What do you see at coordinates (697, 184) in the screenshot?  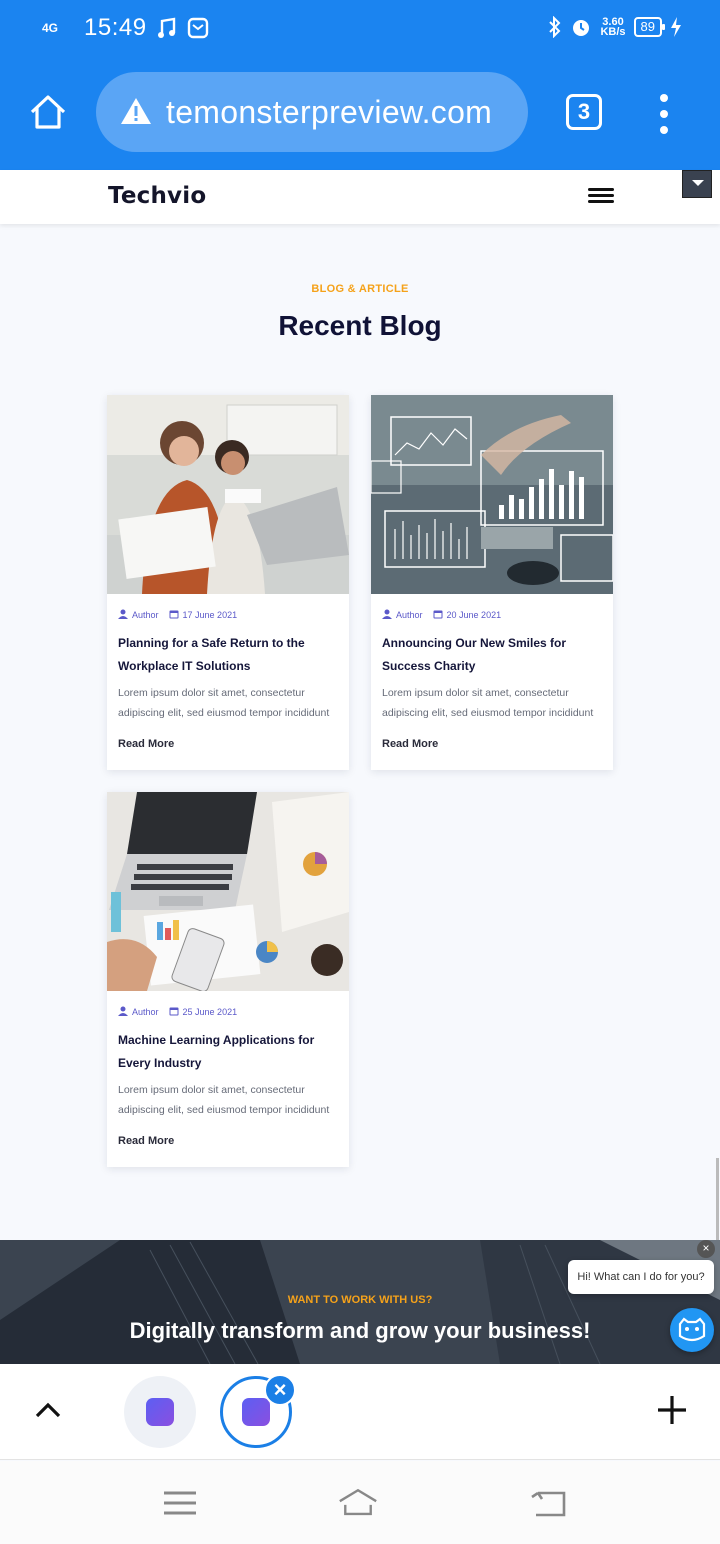 I see `dropdown-toggle-icon` at bounding box center [697, 184].